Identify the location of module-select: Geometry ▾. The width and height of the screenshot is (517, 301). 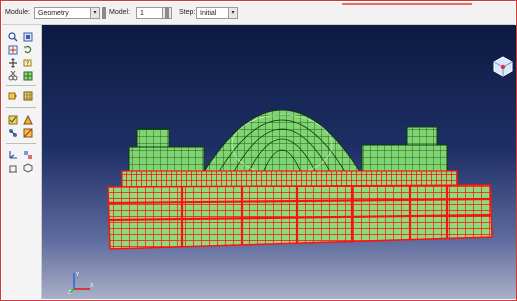
(67, 13).